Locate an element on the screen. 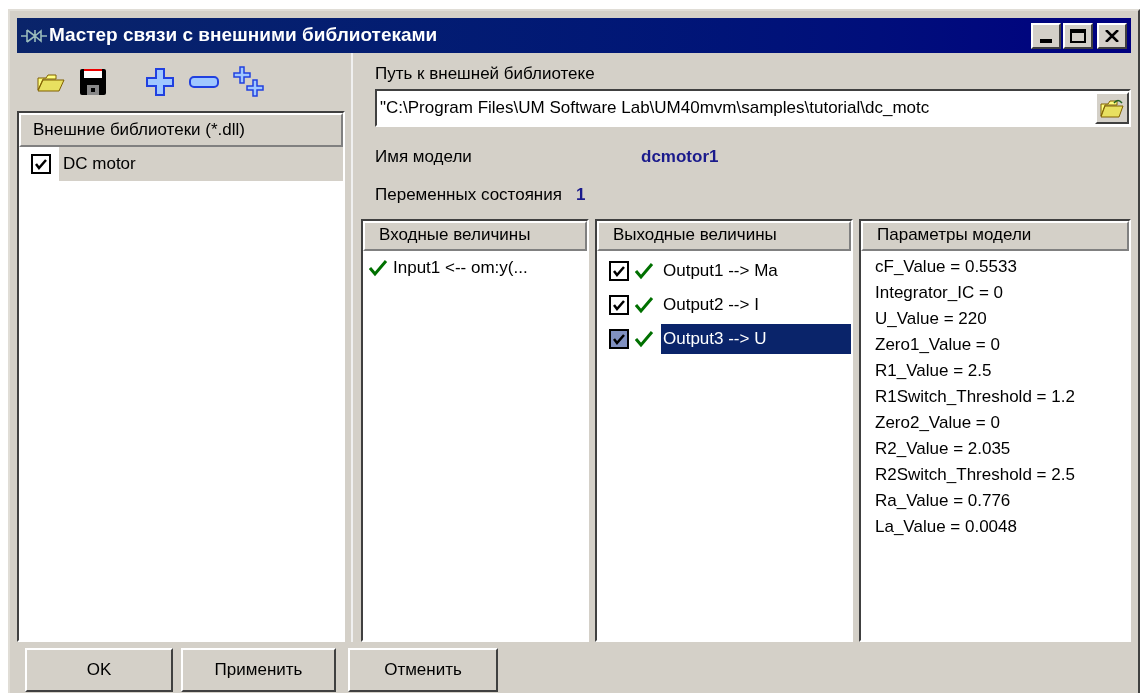 The height and width of the screenshot is (693, 1144). parameter-item: Zero1_Value = 0 is located at coordinates (938, 345).